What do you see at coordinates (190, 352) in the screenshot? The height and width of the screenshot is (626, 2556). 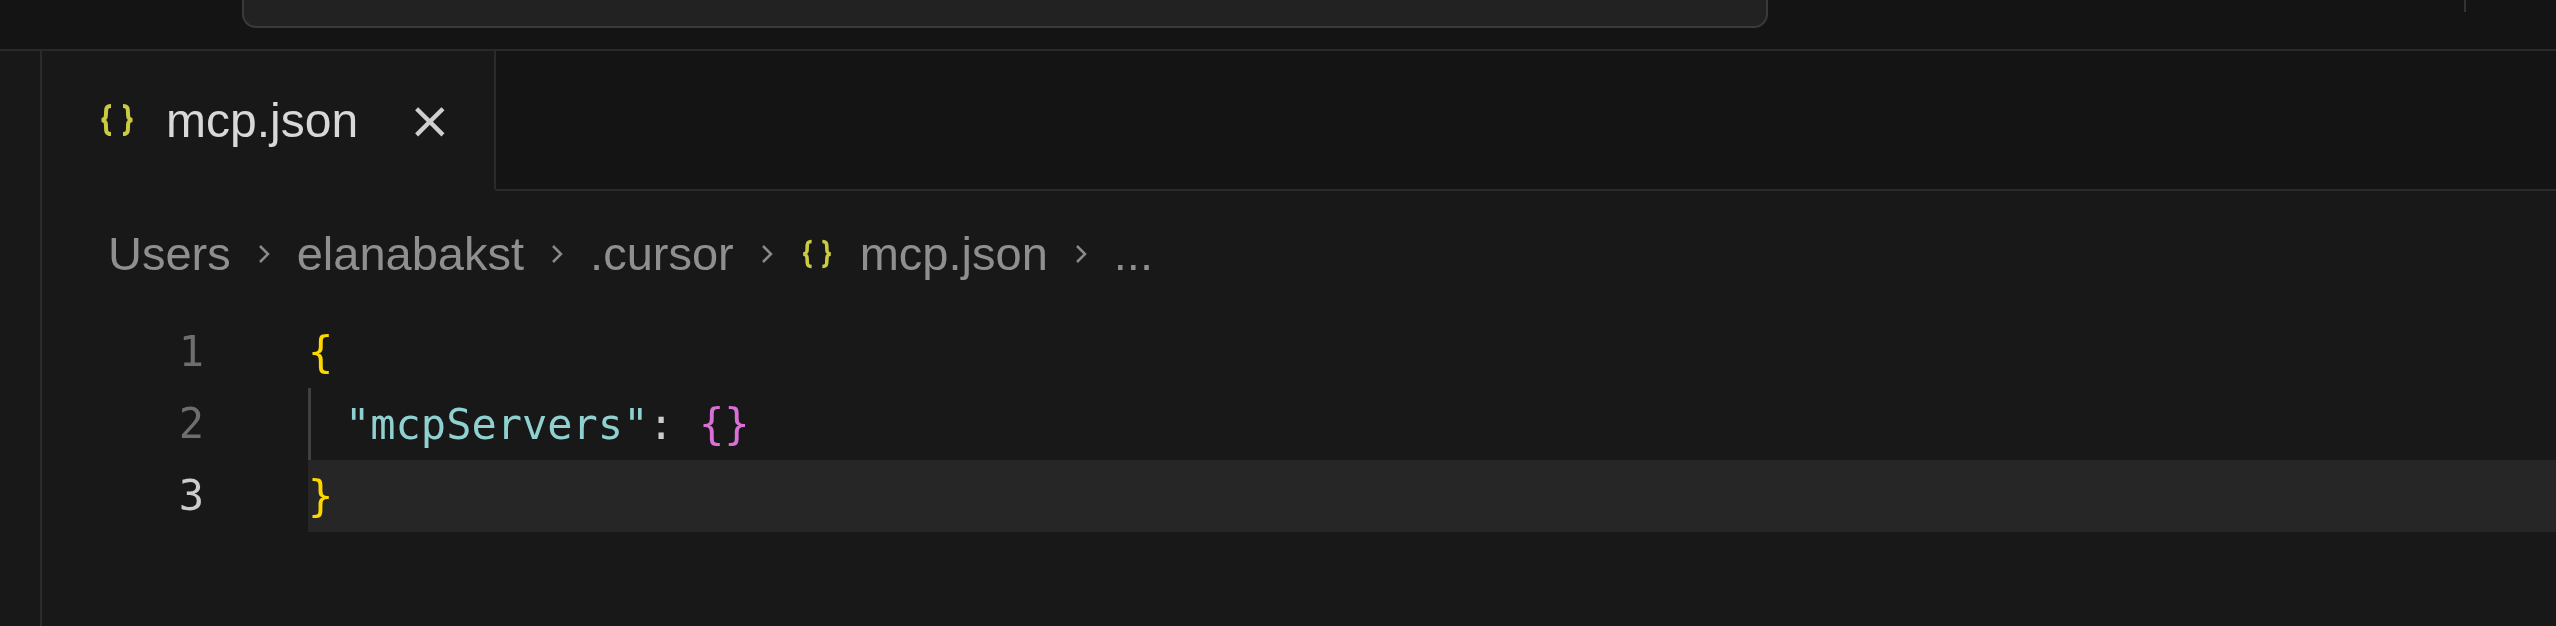 I see `line-number: 1` at bounding box center [190, 352].